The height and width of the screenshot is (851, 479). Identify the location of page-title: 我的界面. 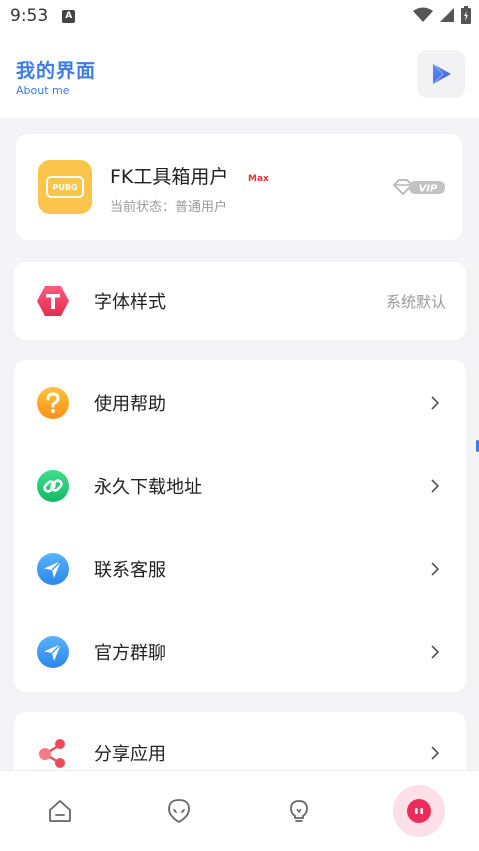
(56, 71).